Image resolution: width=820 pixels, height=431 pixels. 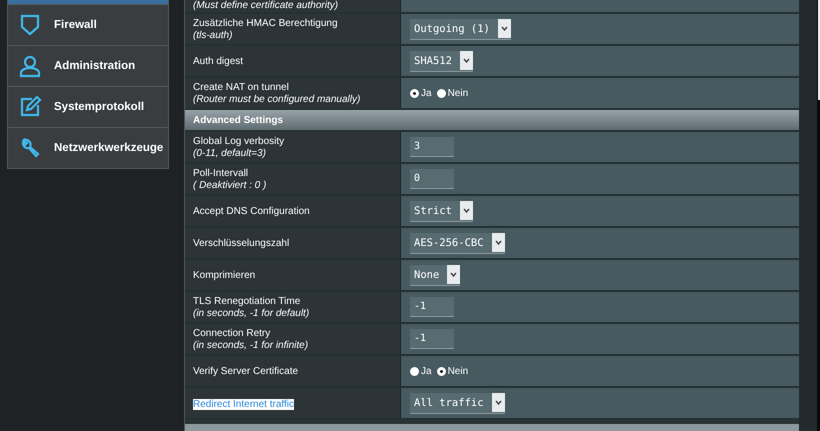 I want to click on dropdown: Outgoing (1), so click(x=460, y=29).